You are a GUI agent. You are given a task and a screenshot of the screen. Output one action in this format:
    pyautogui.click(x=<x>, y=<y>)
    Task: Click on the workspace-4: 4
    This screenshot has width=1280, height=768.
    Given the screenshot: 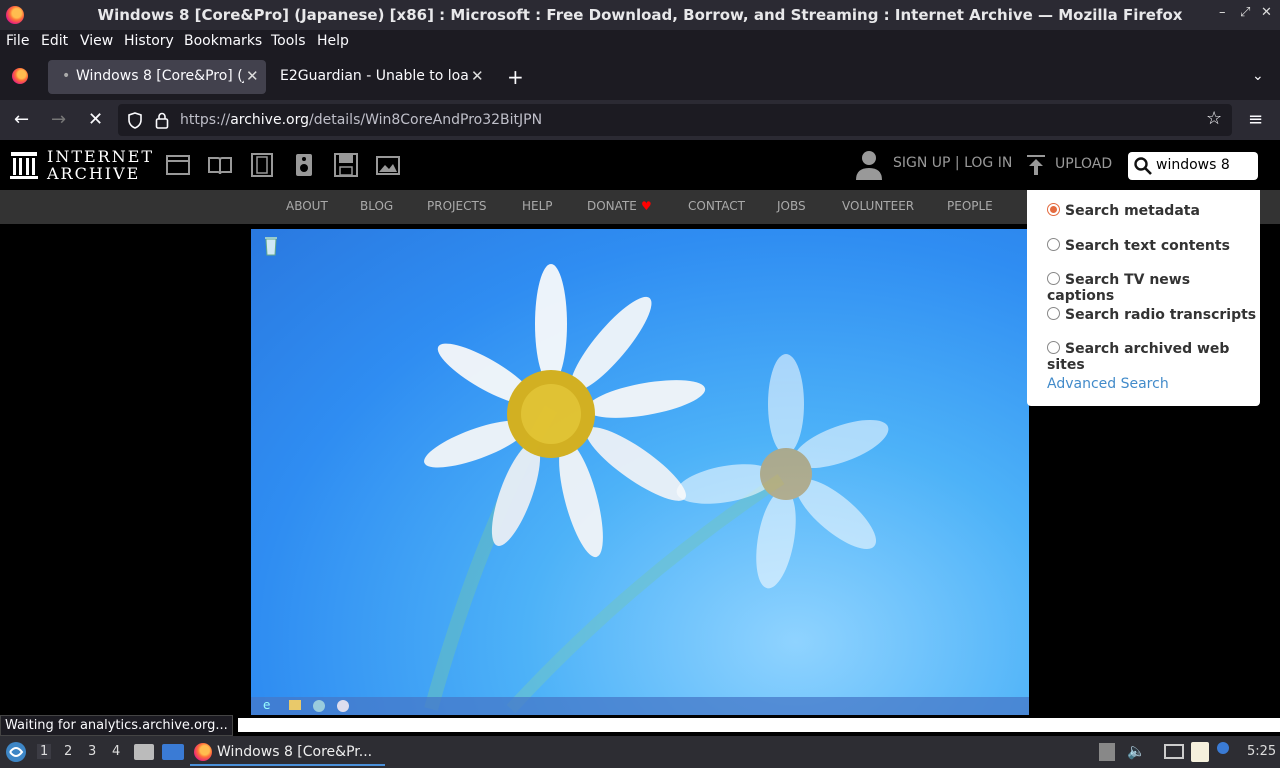 What is the action you would take?
    pyautogui.click(x=116, y=751)
    